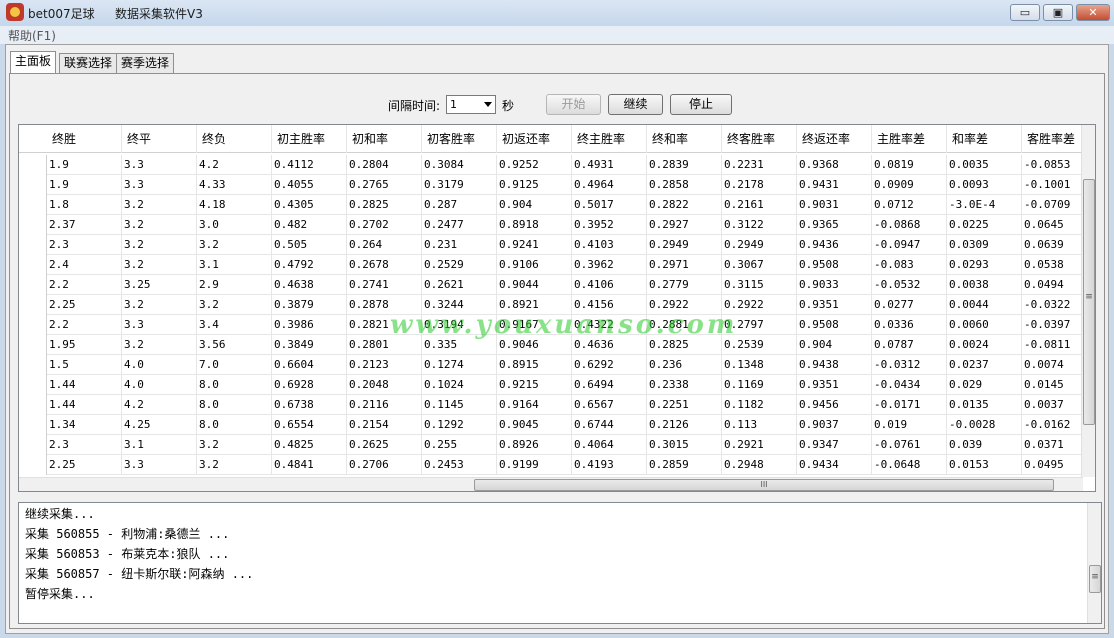 This screenshot has width=1114, height=638. Describe the element at coordinates (759, 285) in the screenshot. I see `table-cell: 0.3115` at that location.